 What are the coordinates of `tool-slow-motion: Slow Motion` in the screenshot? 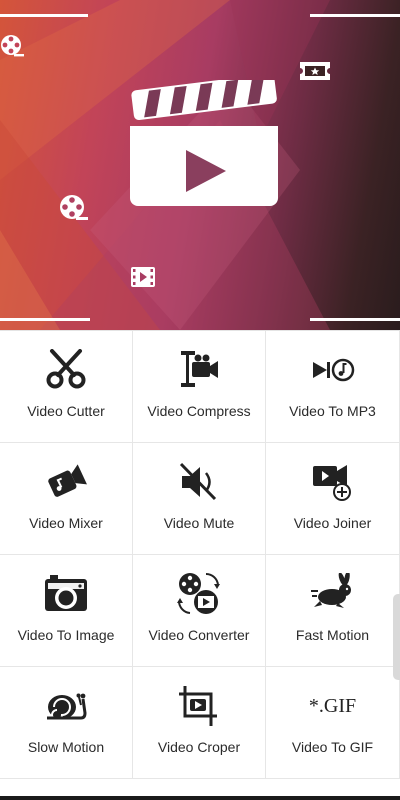 It's located at (66, 723).